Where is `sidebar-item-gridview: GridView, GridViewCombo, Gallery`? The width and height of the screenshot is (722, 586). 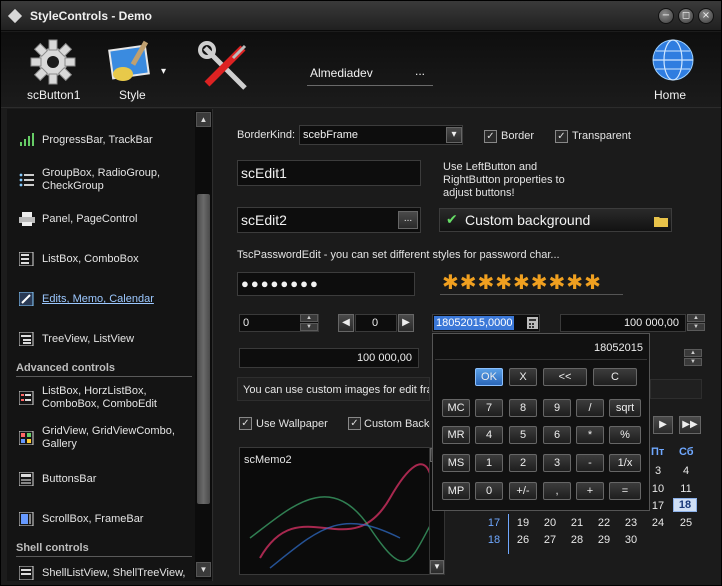 sidebar-item-gridview: GridView, GridViewCombo, Gallery is located at coordinates (104, 439).